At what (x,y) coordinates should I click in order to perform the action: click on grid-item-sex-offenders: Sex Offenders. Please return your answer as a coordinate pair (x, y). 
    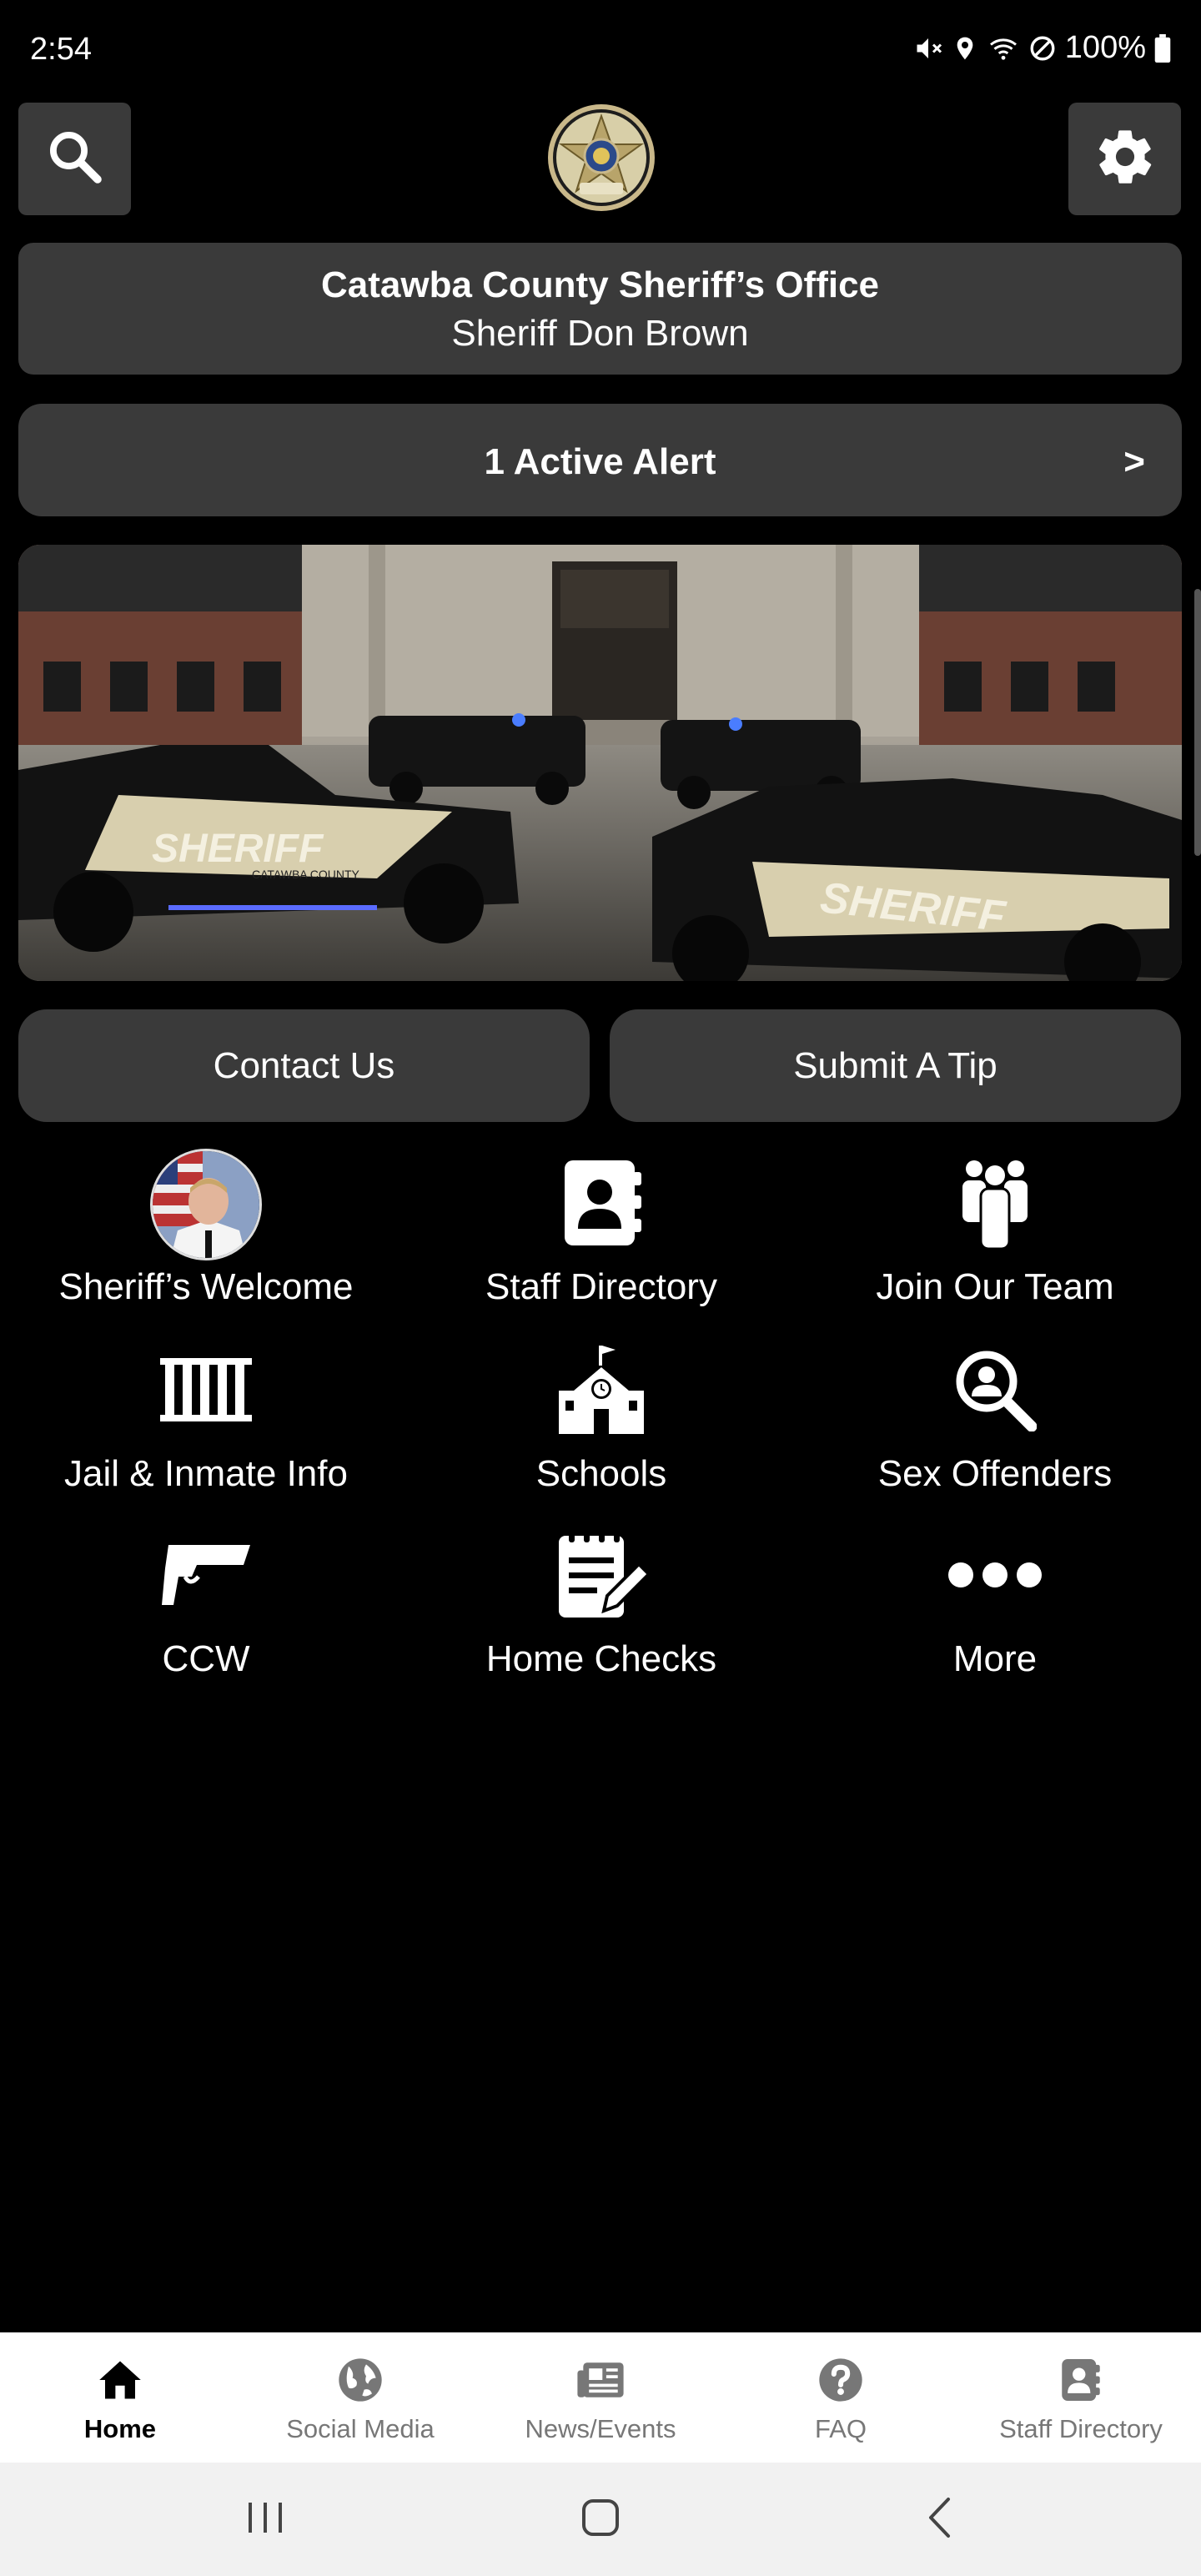
    Looking at the image, I should click on (995, 1414).